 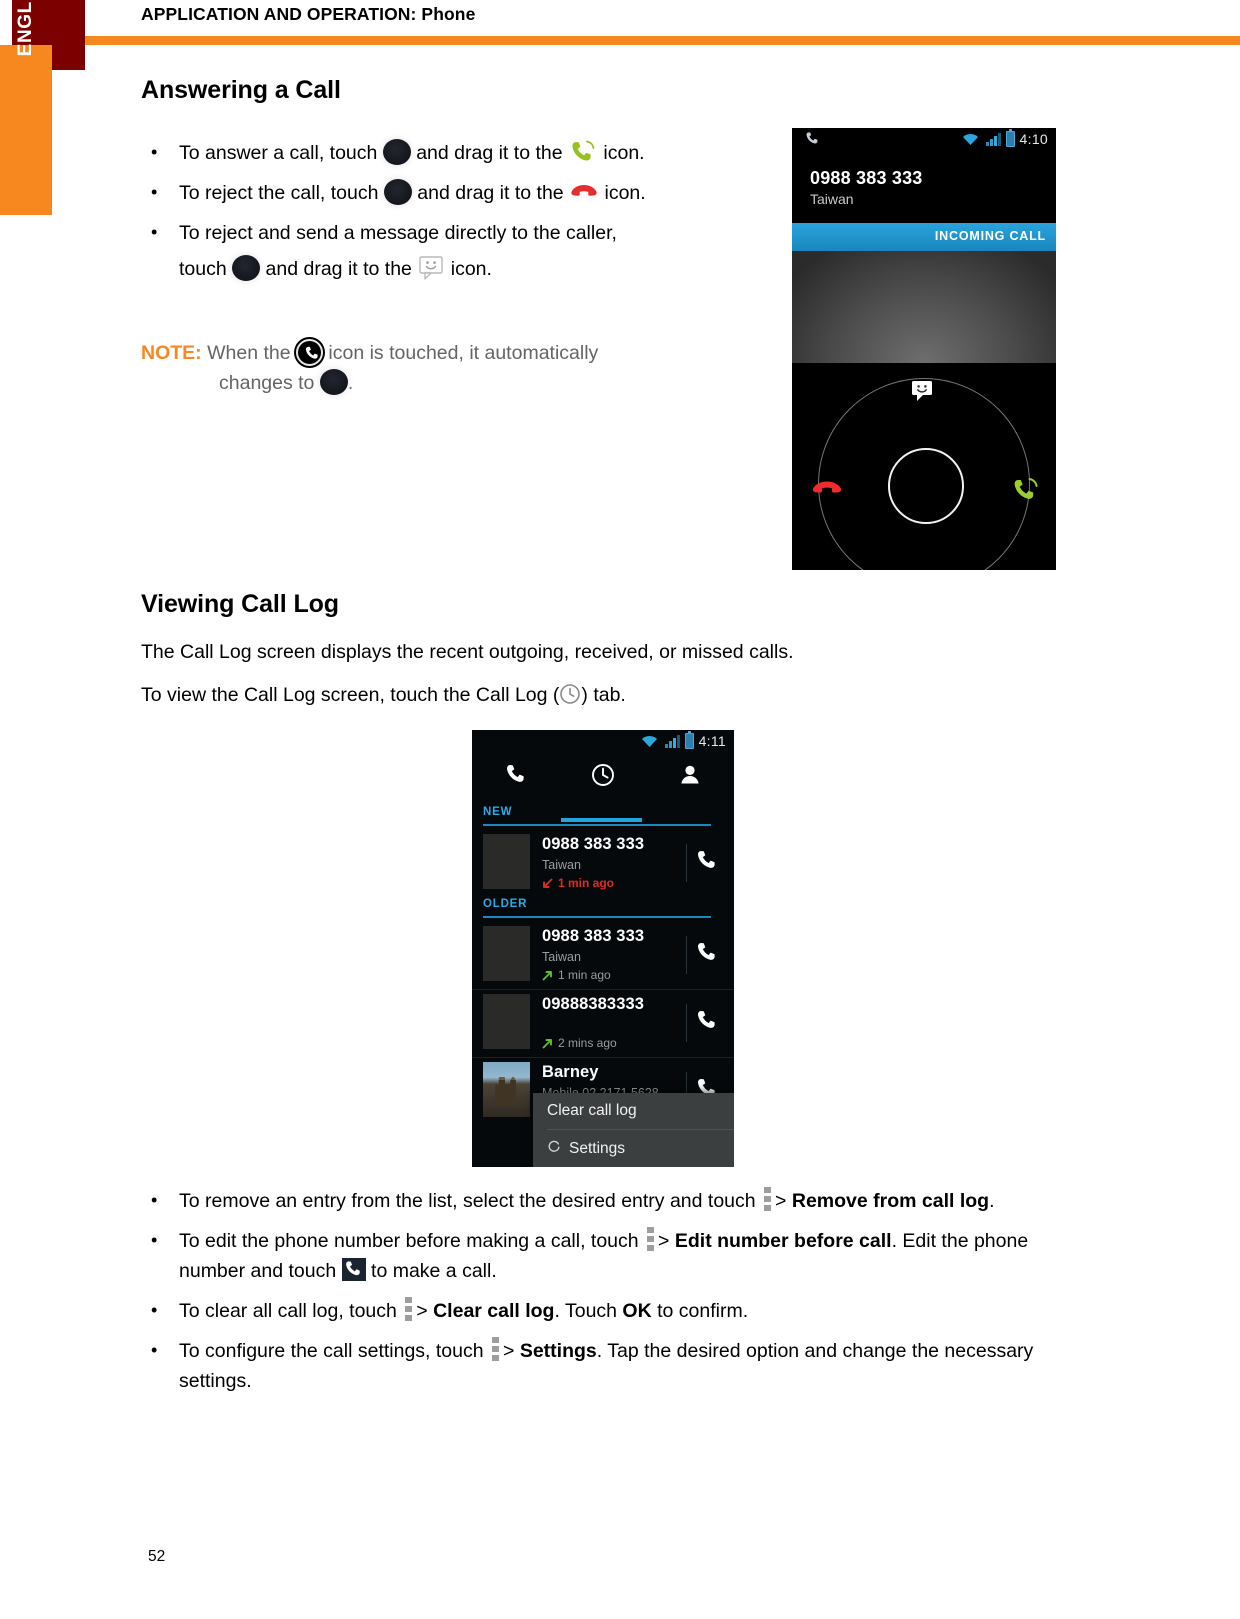 What do you see at coordinates (993, 139) in the screenshot?
I see `signal-icon` at bounding box center [993, 139].